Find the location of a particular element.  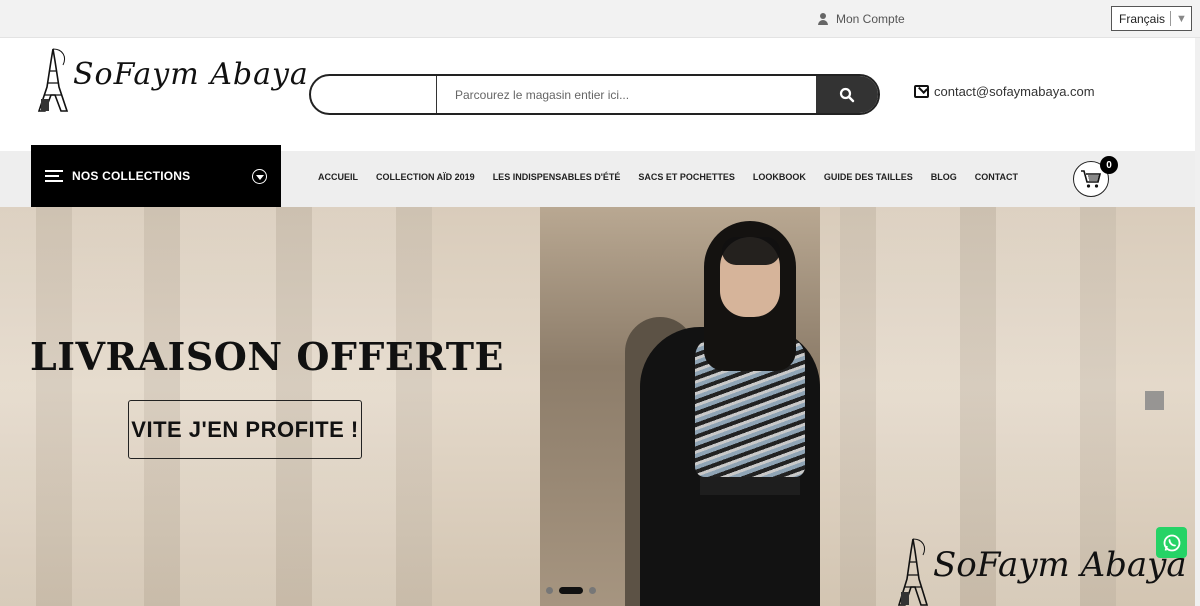

search-icon is located at coordinates (847, 94).